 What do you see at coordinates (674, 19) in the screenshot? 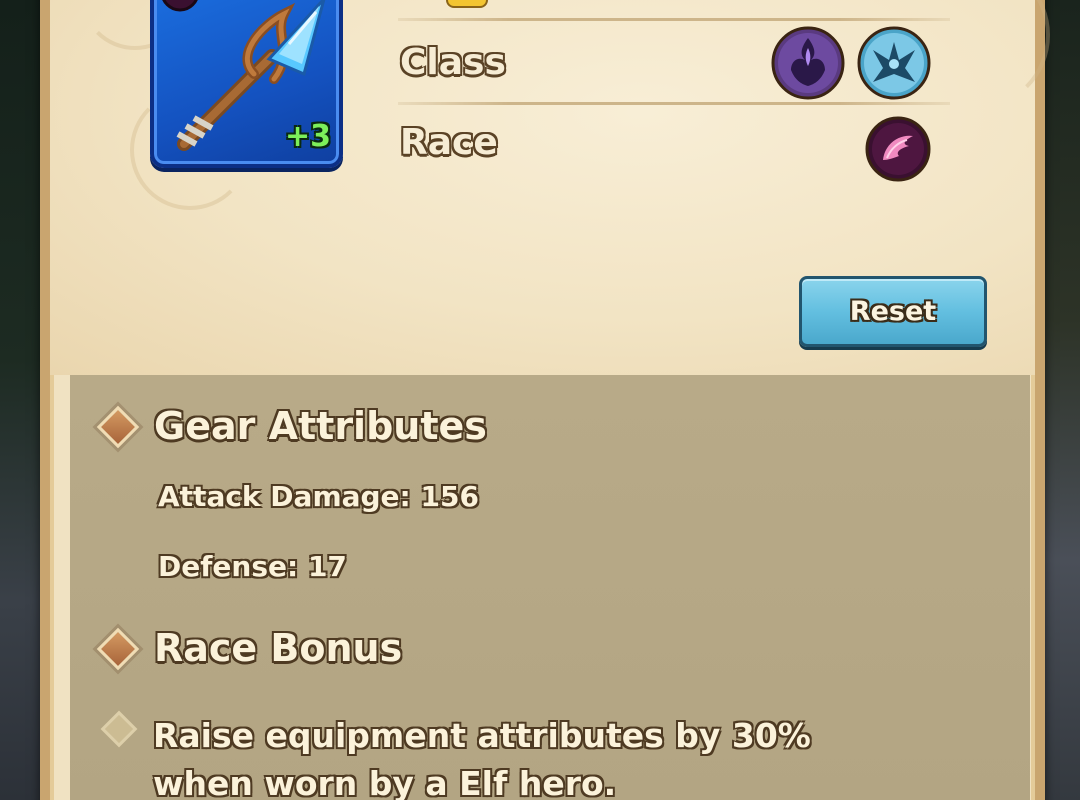
I see `divider-top` at bounding box center [674, 19].